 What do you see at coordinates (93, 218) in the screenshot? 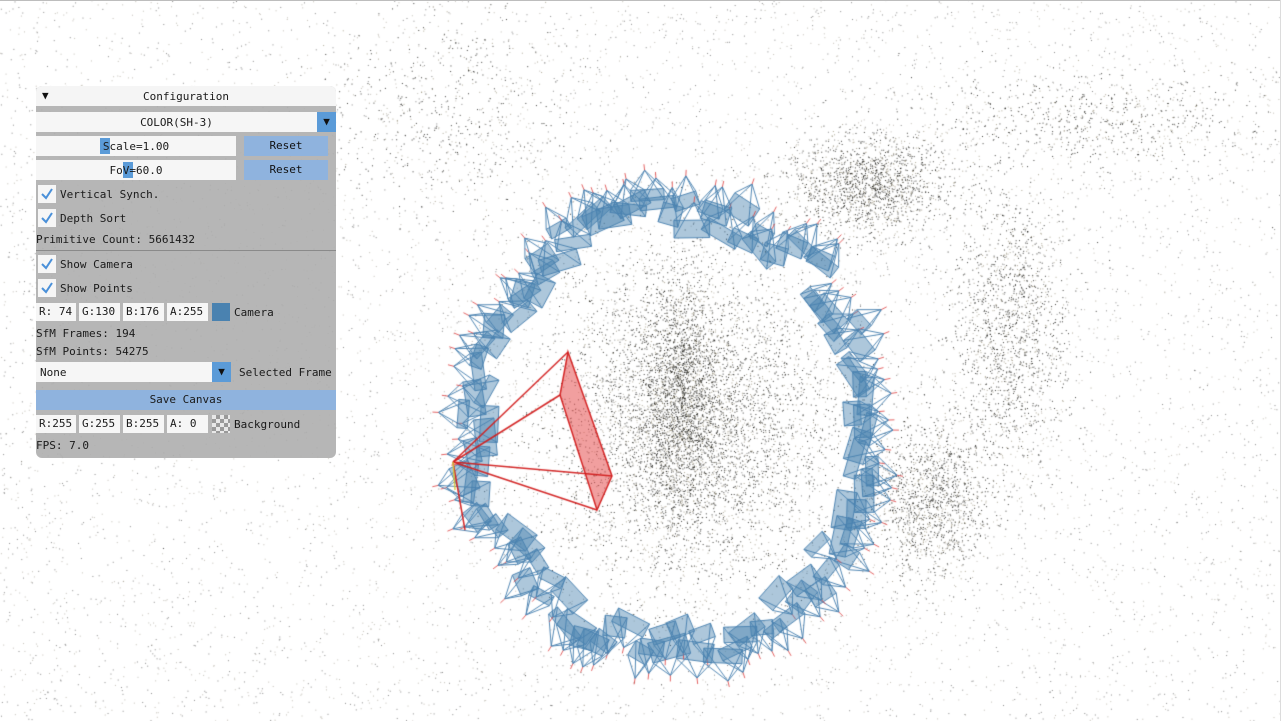
I see `depth-sort-label: Depth Sort` at bounding box center [93, 218].